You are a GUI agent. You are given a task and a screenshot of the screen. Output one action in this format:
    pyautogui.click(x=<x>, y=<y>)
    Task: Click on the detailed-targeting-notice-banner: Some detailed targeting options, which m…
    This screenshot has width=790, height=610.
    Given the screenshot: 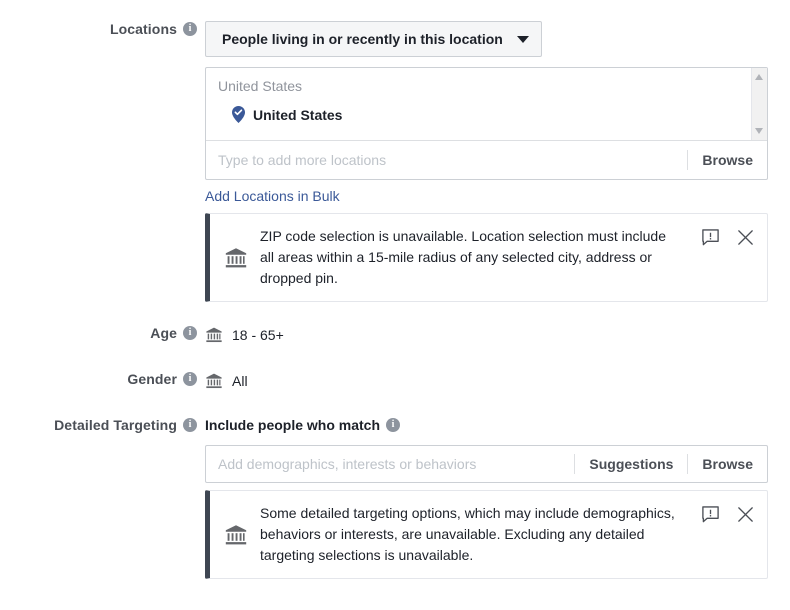 What is the action you would take?
    pyautogui.click(x=486, y=534)
    